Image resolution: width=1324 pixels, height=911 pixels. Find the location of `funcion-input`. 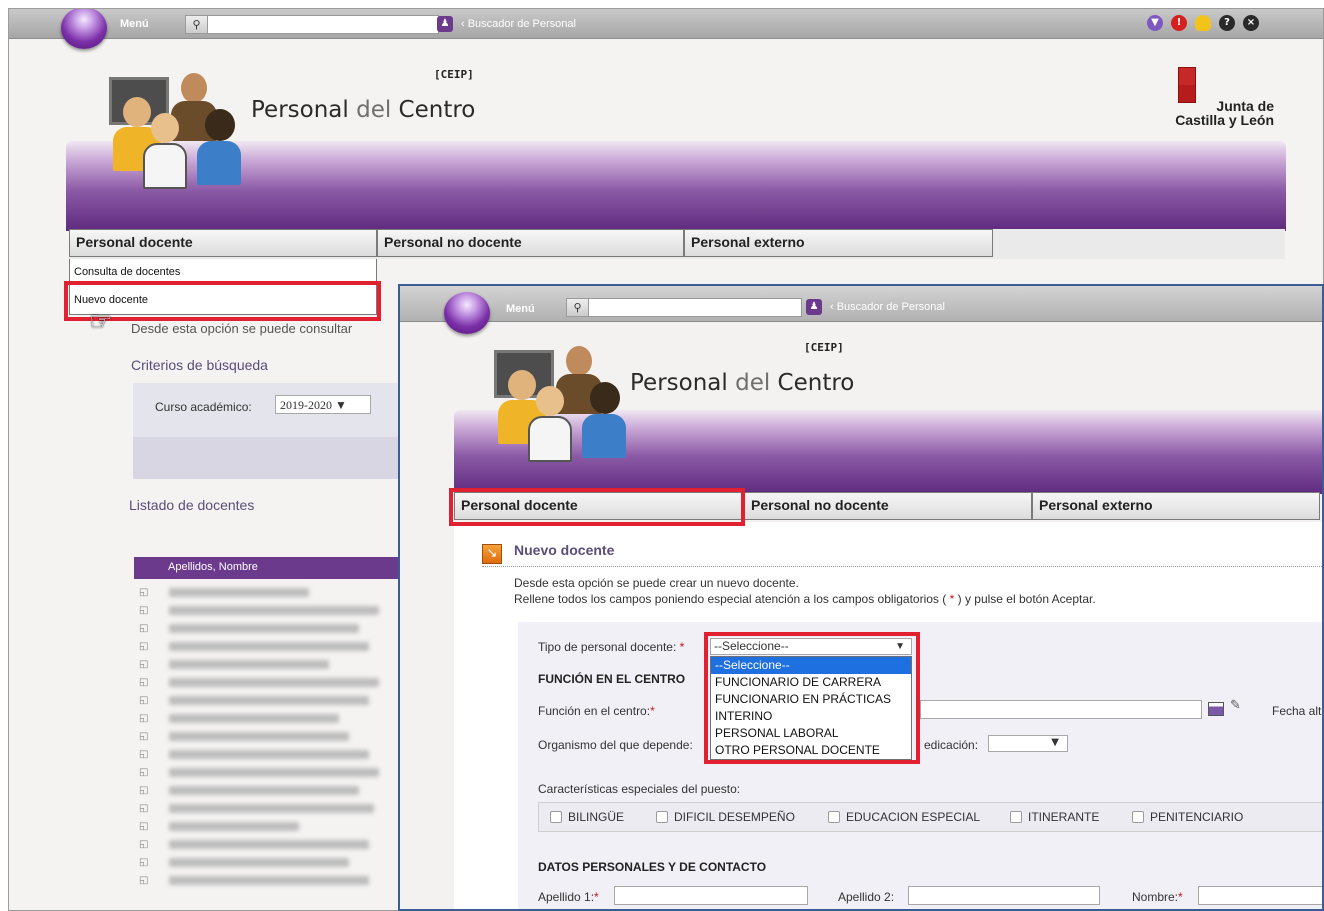

funcion-input is located at coordinates (1061, 709).